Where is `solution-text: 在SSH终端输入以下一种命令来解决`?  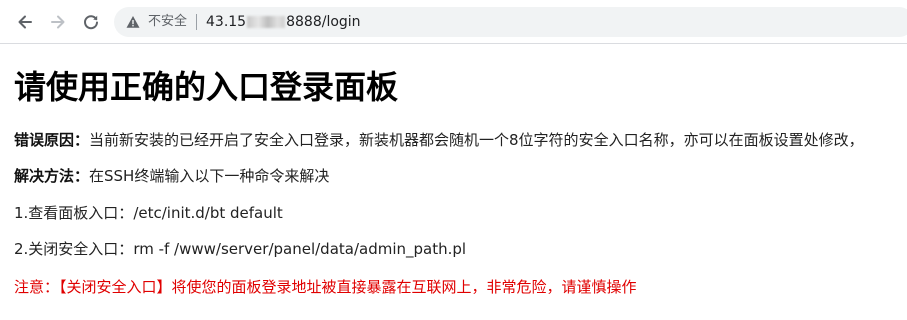
solution-text: 在SSH终端输入以下一种命令来解决 is located at coordinates (209, 176).